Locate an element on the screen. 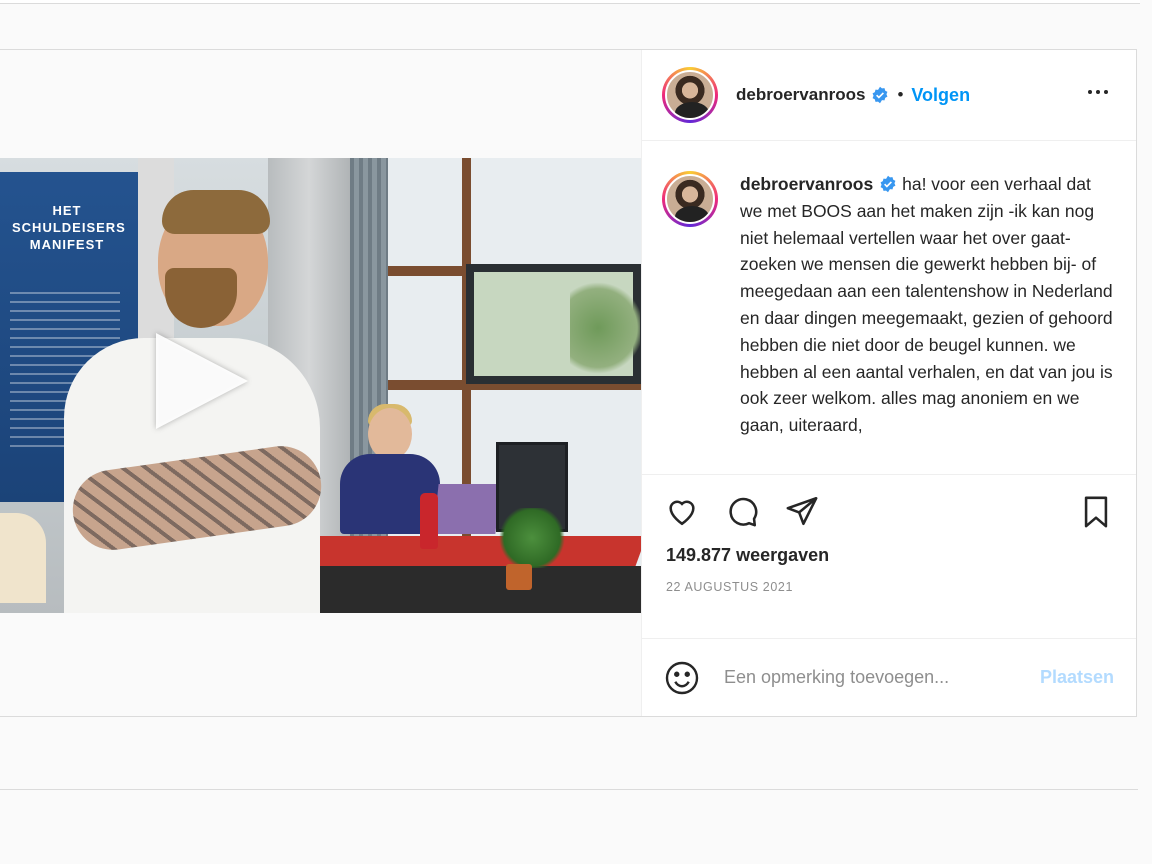 The height and width of the screenshot is (864, 1152). view-count: 149.877 weergaven is located at coordinates (889, 555).